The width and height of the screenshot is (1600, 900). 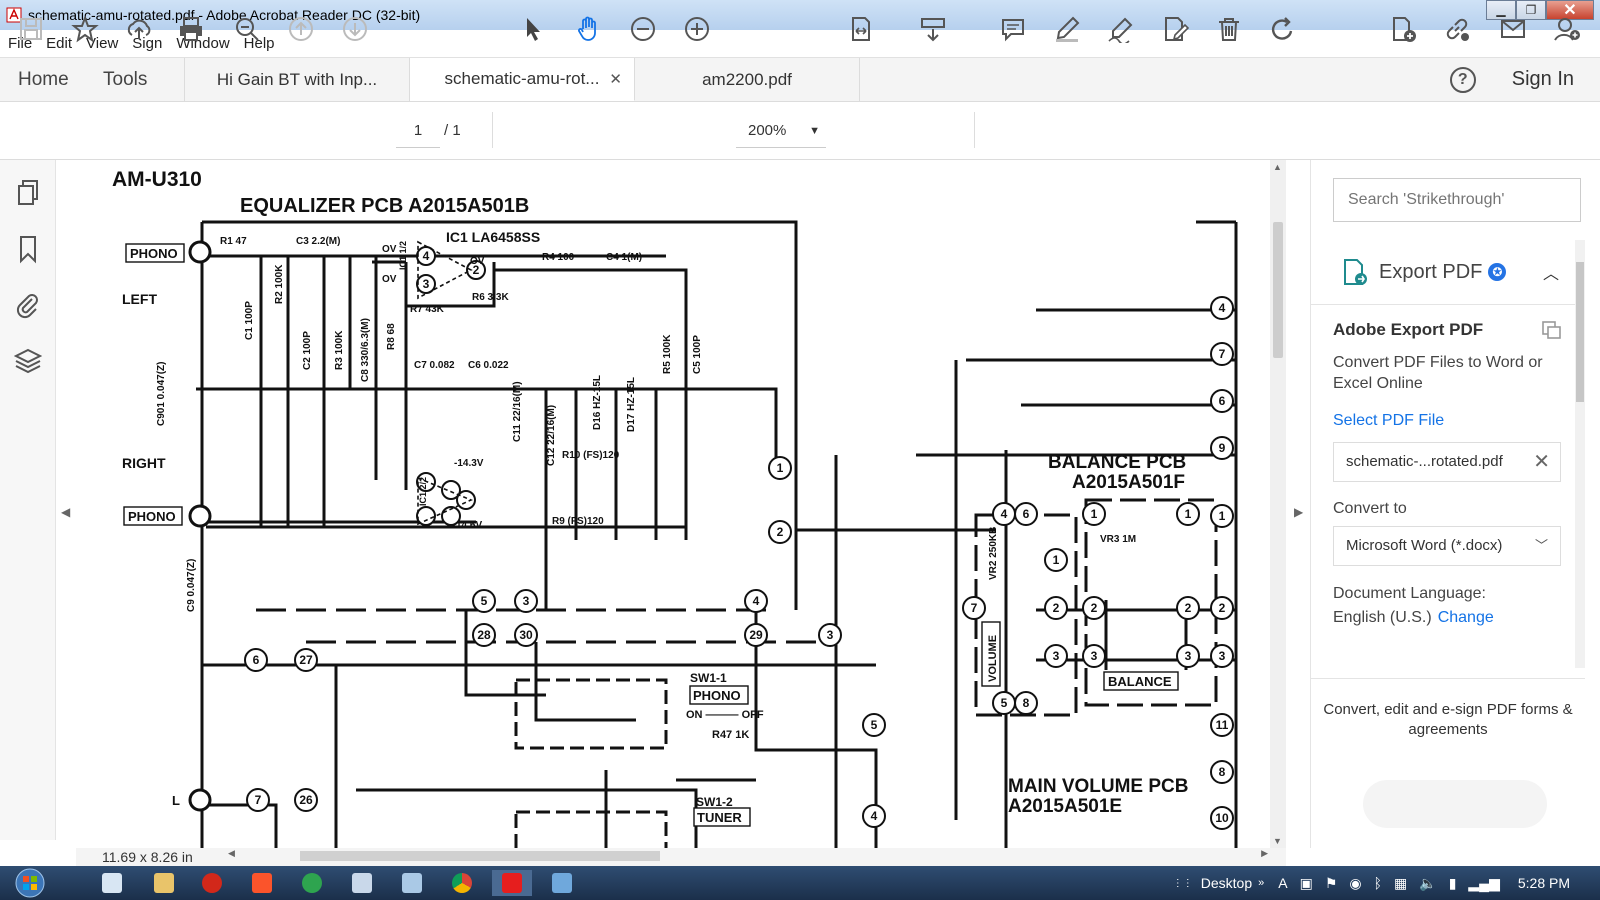 I want to click on schematic-ic: IC1 LA6458SS, so click(x=493, y=237).